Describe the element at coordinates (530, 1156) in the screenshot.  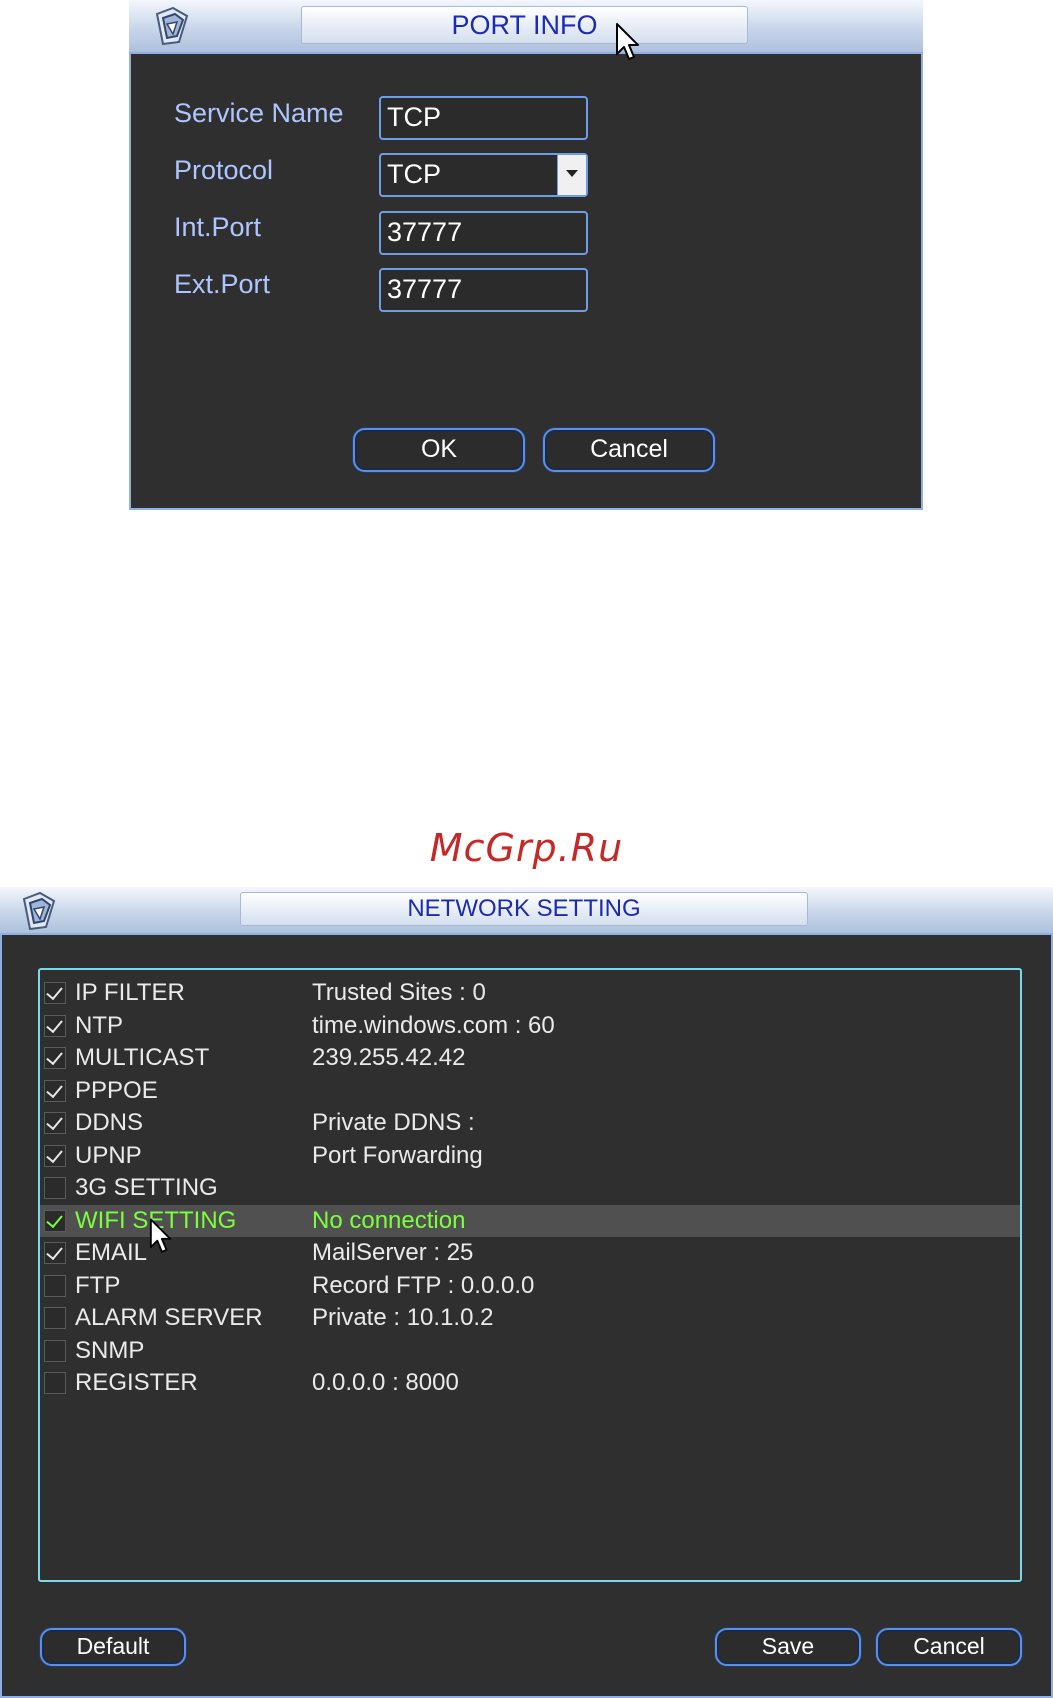
I see `list-item: UPNP Port Forwarding` at that location.